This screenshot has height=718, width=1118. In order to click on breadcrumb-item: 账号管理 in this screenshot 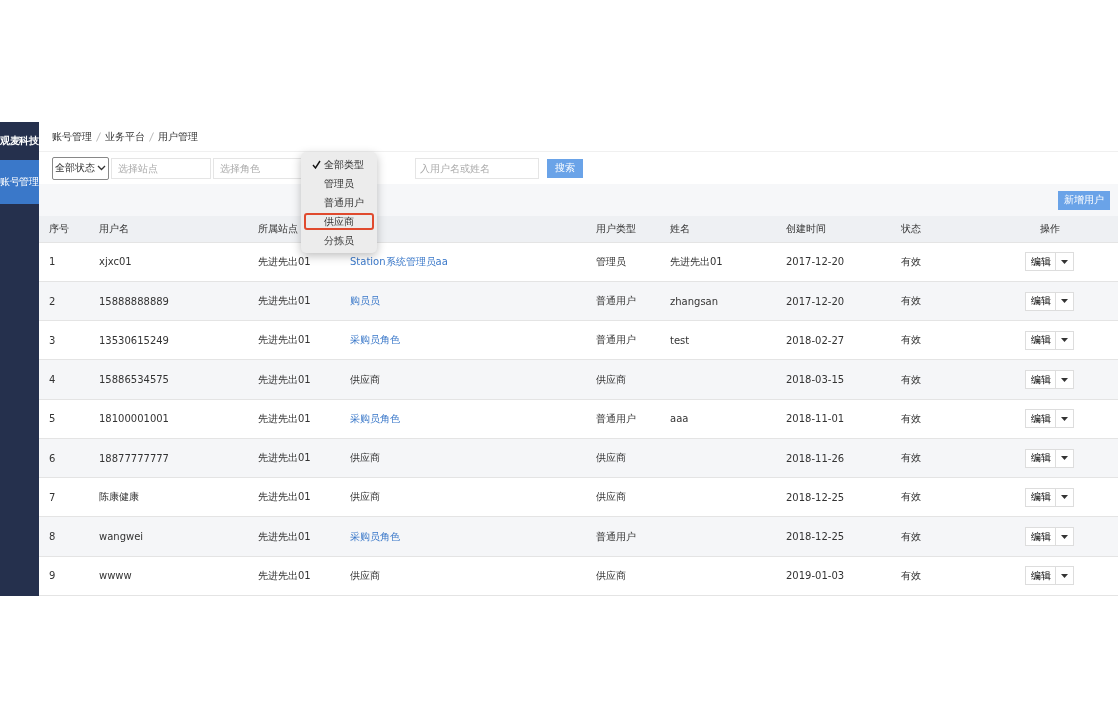, I will do `click(72, 136)`.